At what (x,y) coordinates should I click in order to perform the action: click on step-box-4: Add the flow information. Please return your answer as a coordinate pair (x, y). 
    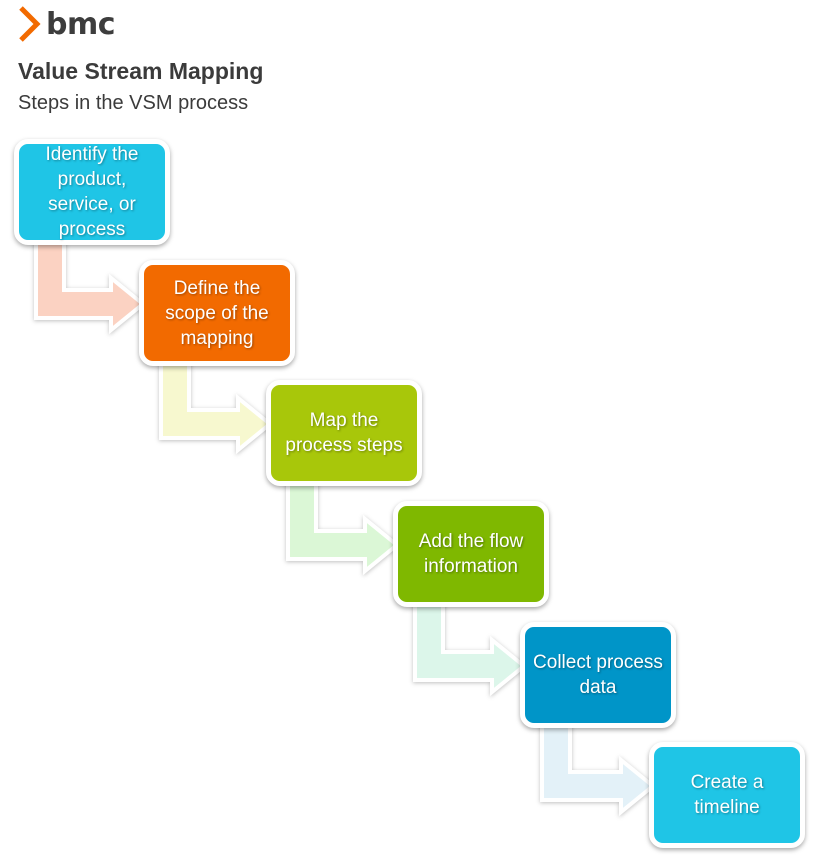
    Looking at the image, I should click on (471, 554).